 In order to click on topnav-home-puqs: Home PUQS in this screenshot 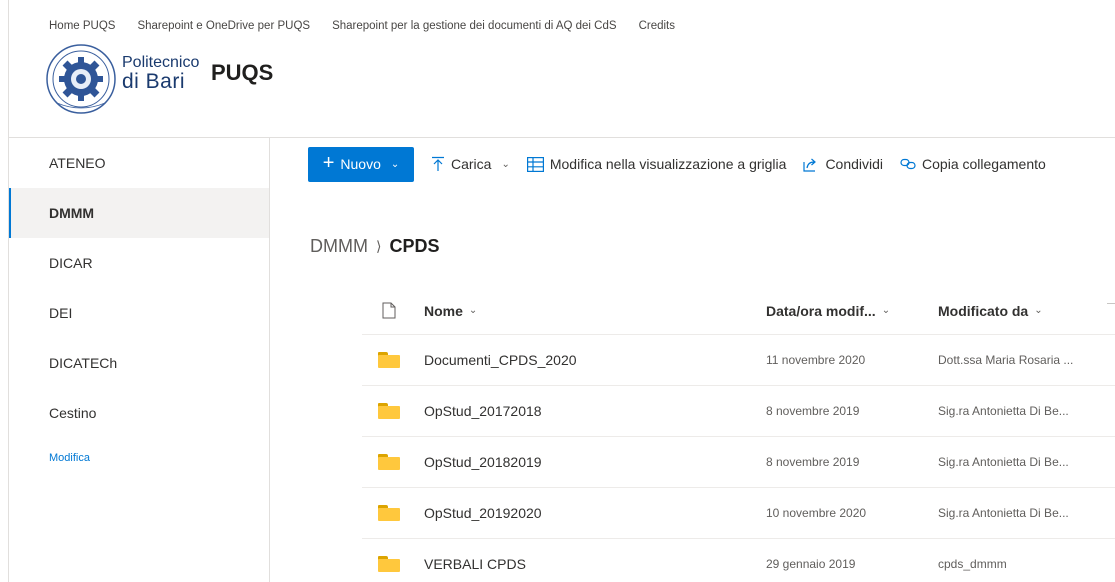, I will do `click(82, 26)`.